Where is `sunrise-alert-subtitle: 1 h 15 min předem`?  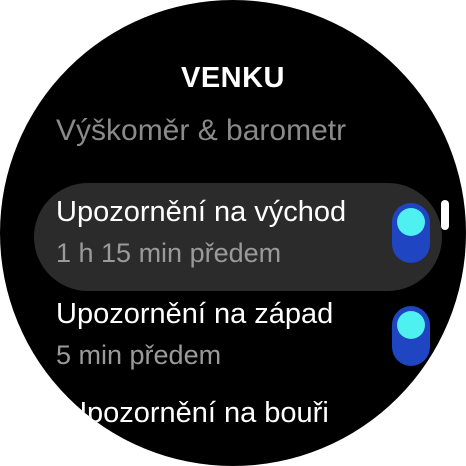 sunrise-alert-subtitle: 1 h 15 min předem is located at coordinates (169, 253).